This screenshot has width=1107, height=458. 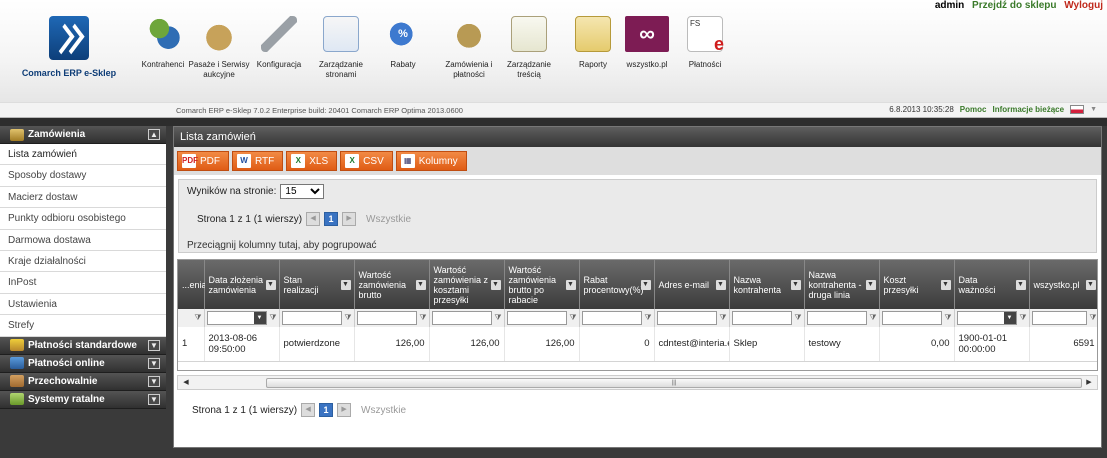 What do you see at coordinates (258, 161) in the screenshot?
I see `export-rtf-button: W RTF` at bounding box center [258, 161].